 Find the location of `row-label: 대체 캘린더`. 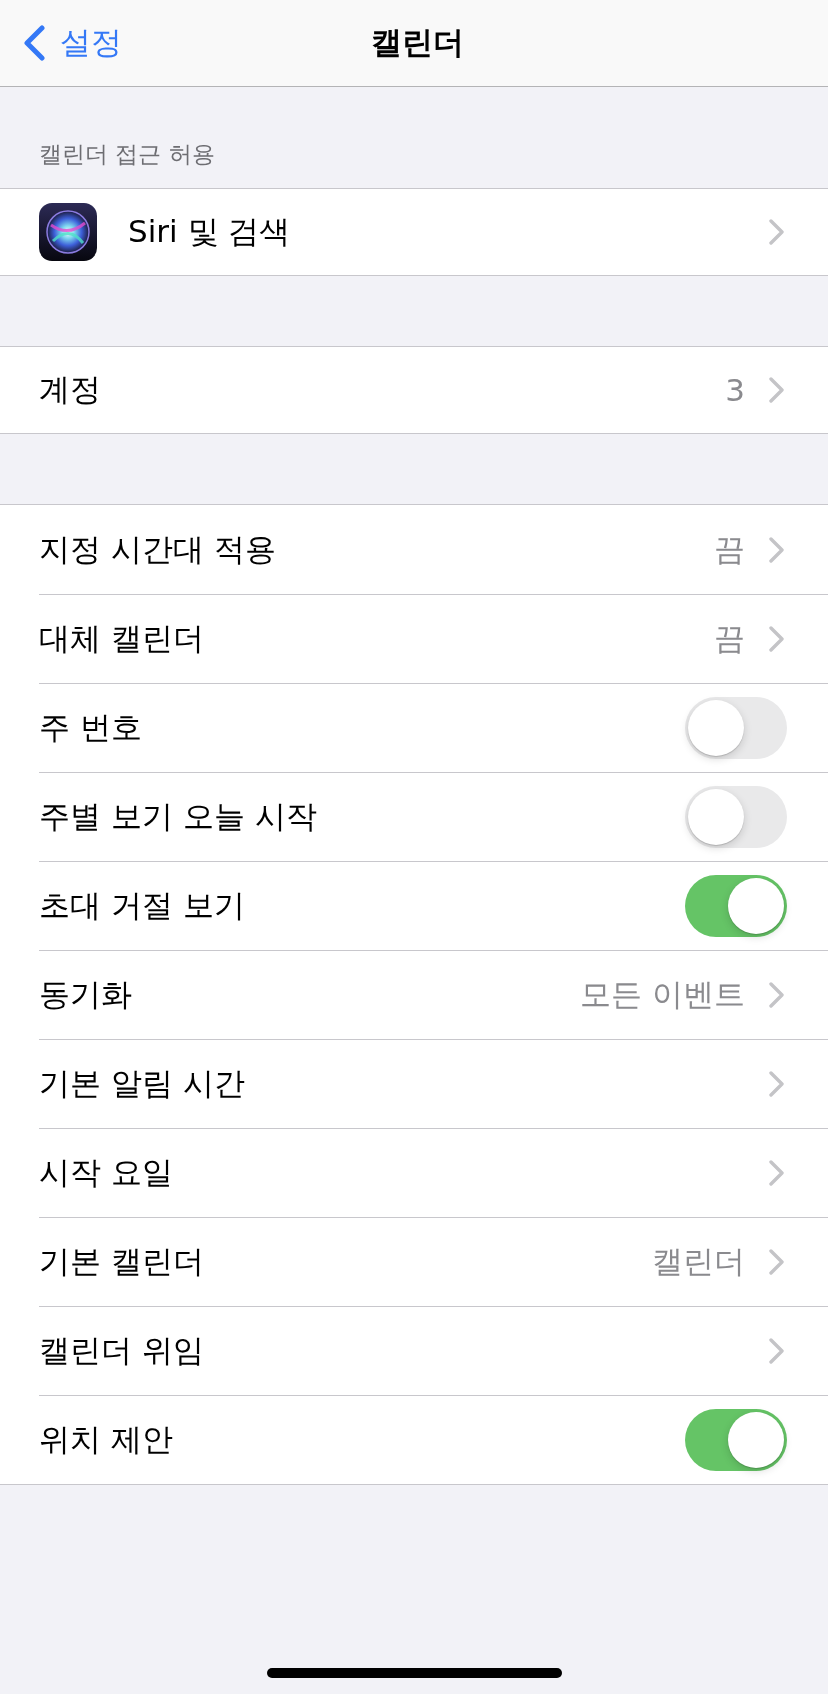

row-label: 대체 캘린더 is located at coordinates (121, 638).